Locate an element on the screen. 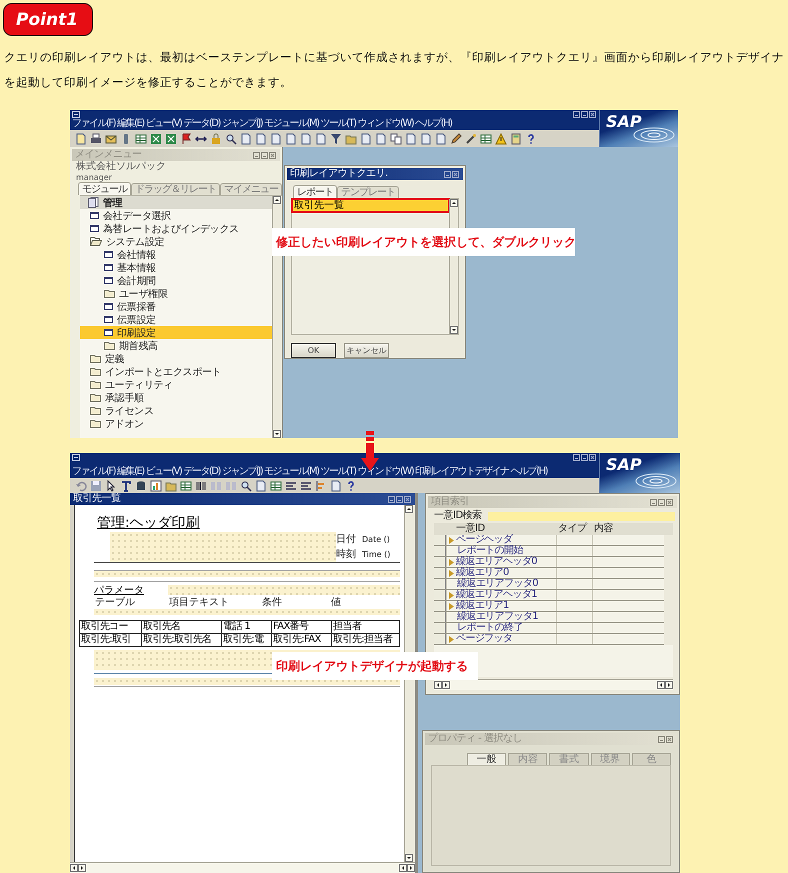 Image resolution: width=788 pixels, height=873 pixels. tree-item: 伝票採番 is located at coordinates (176, 306).